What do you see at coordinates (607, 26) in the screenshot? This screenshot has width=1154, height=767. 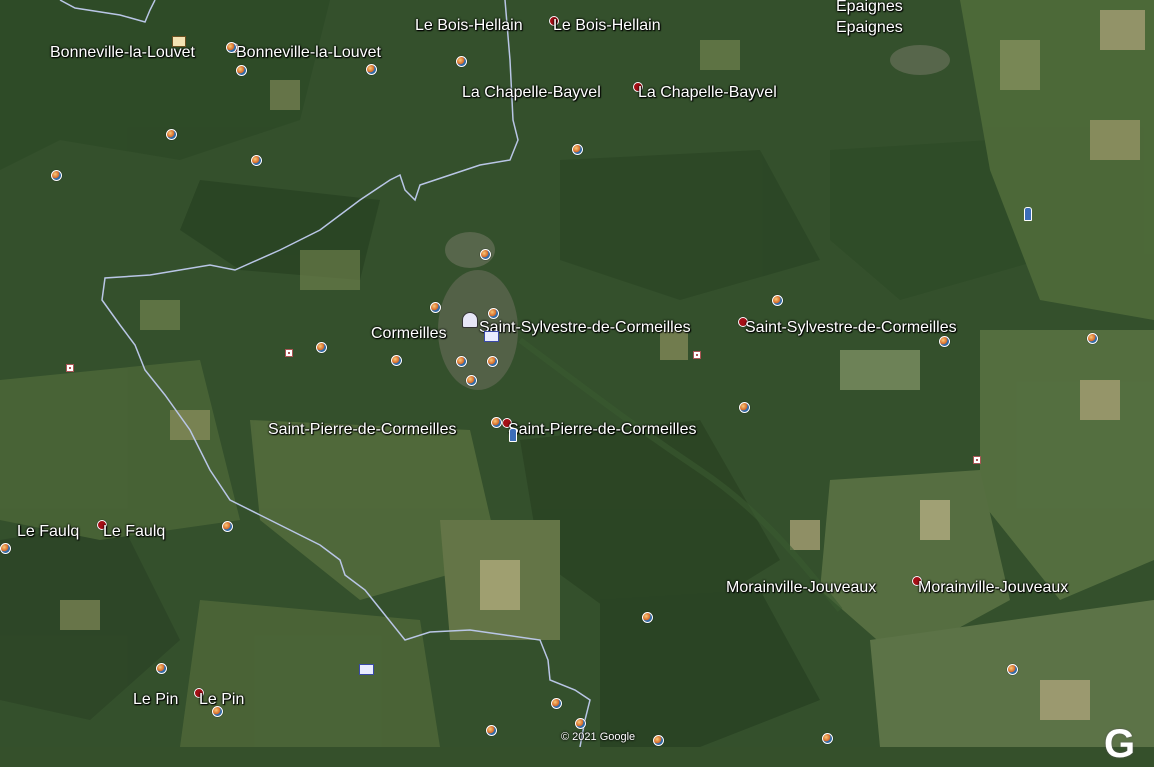 I see `label-le-bois-hellain-repeat: Le Bois-Hellain` at bounding box center [607, 26].